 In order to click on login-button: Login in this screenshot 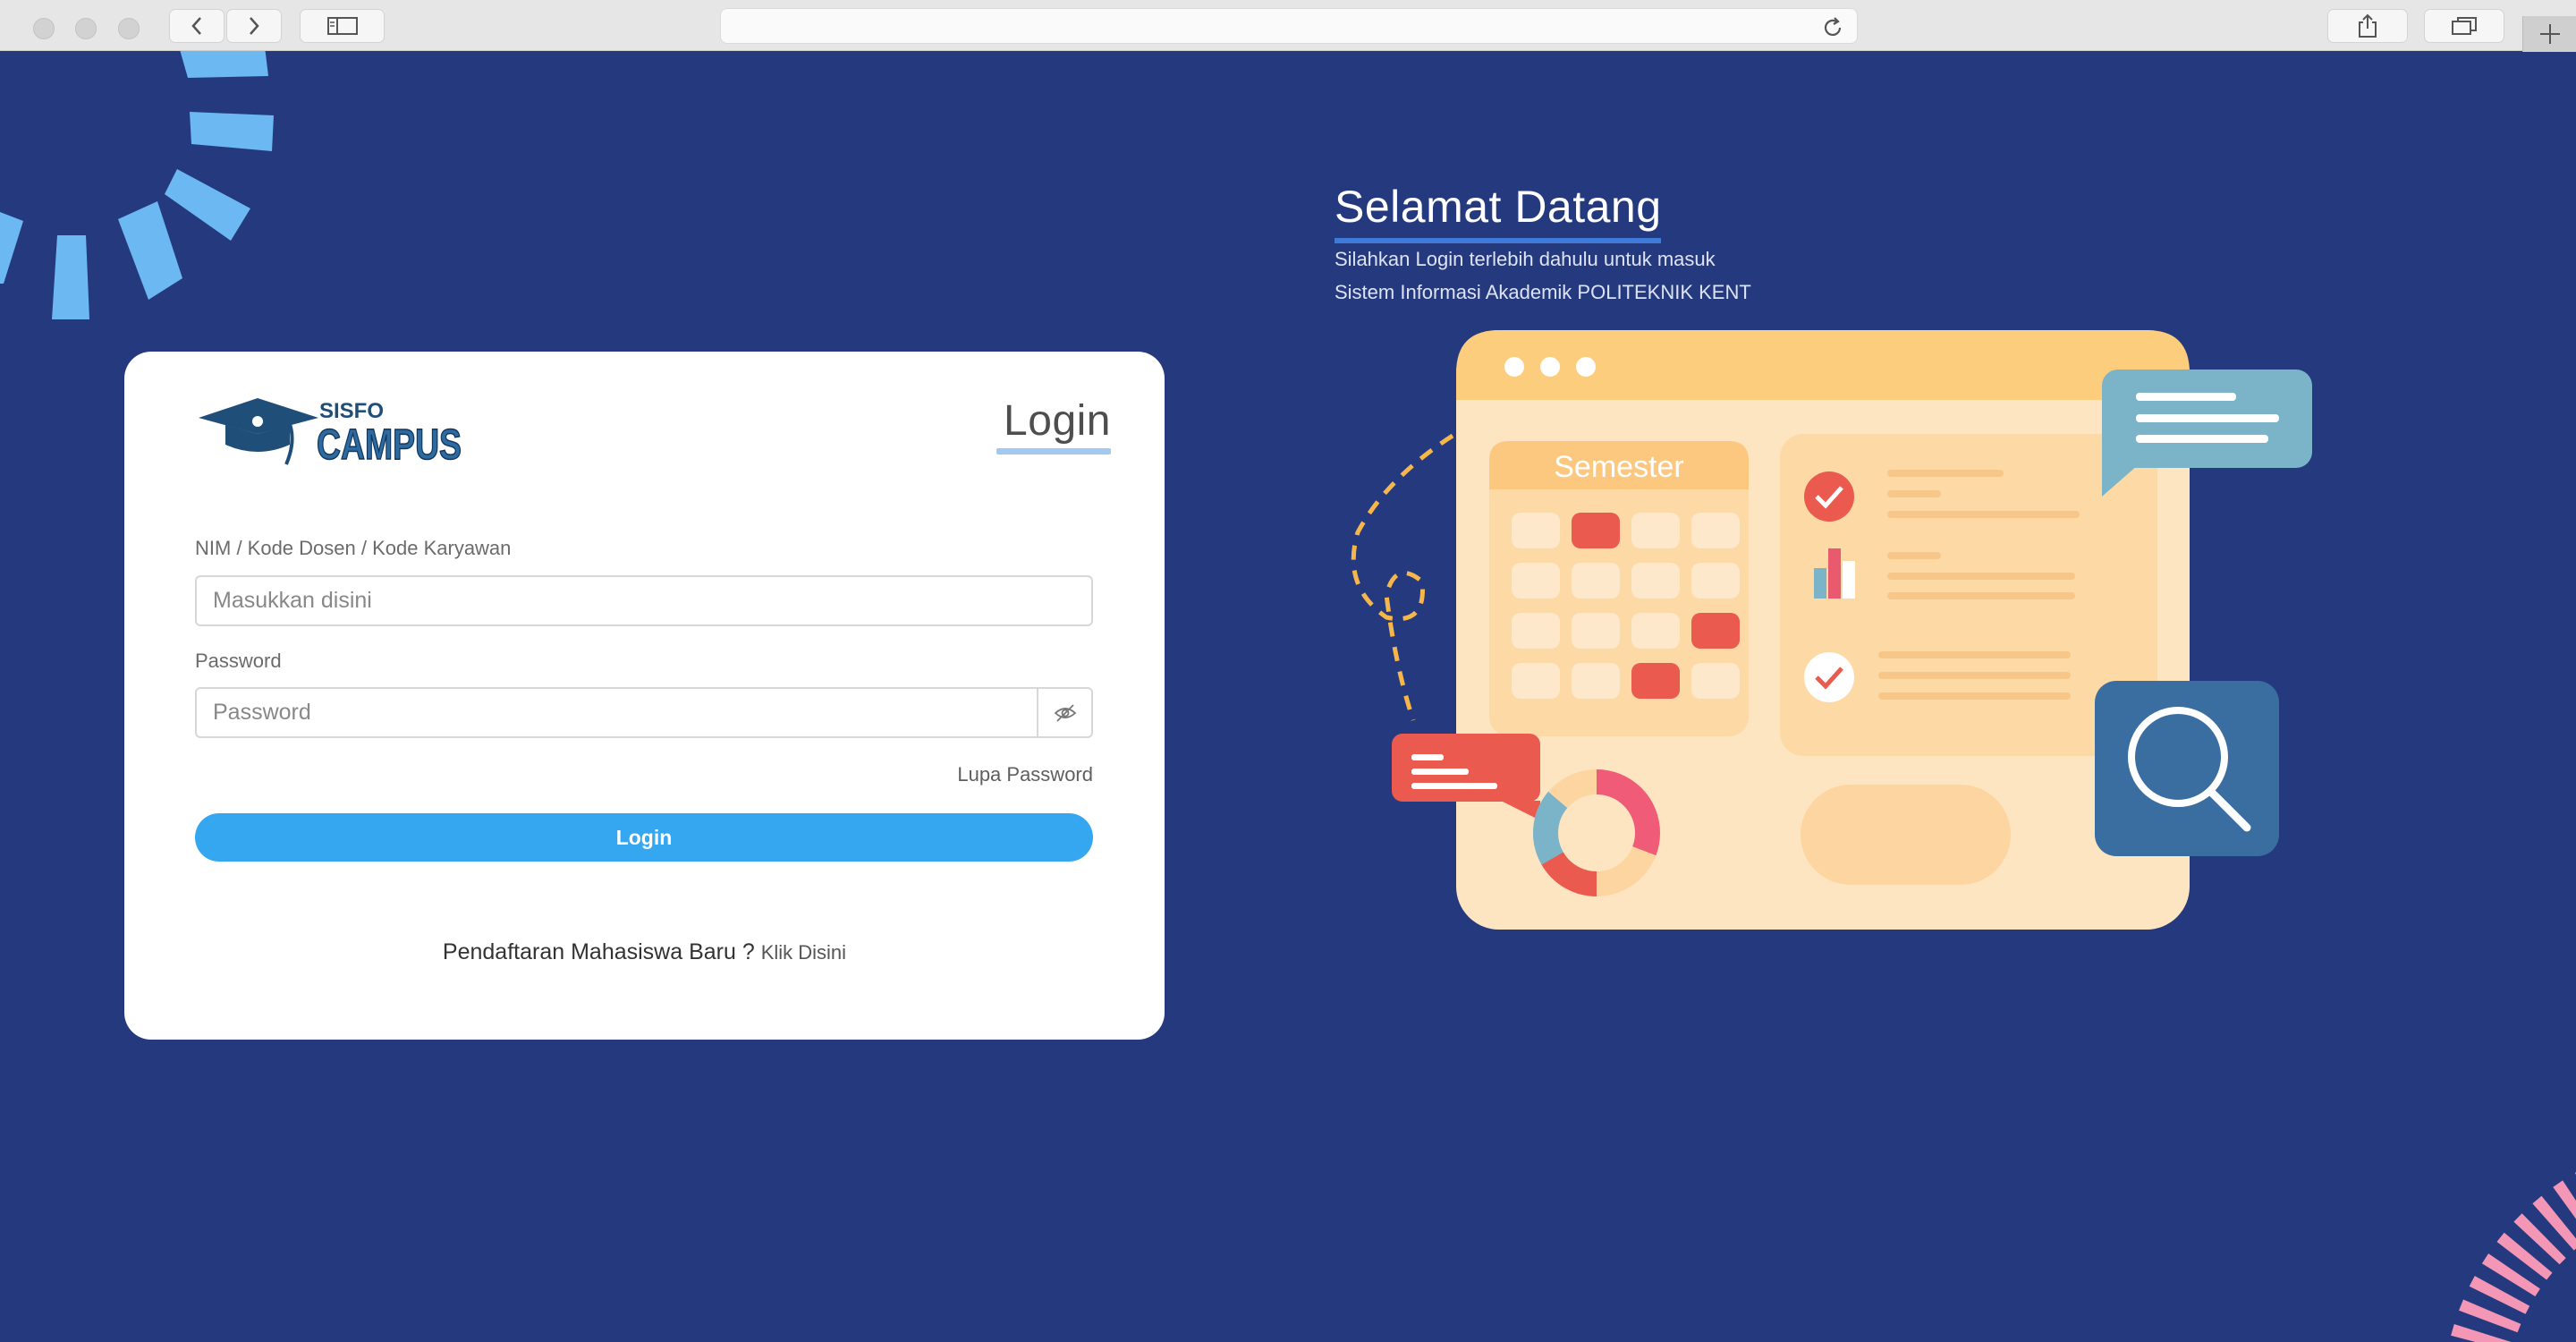, I will do `click(644, 838)`.